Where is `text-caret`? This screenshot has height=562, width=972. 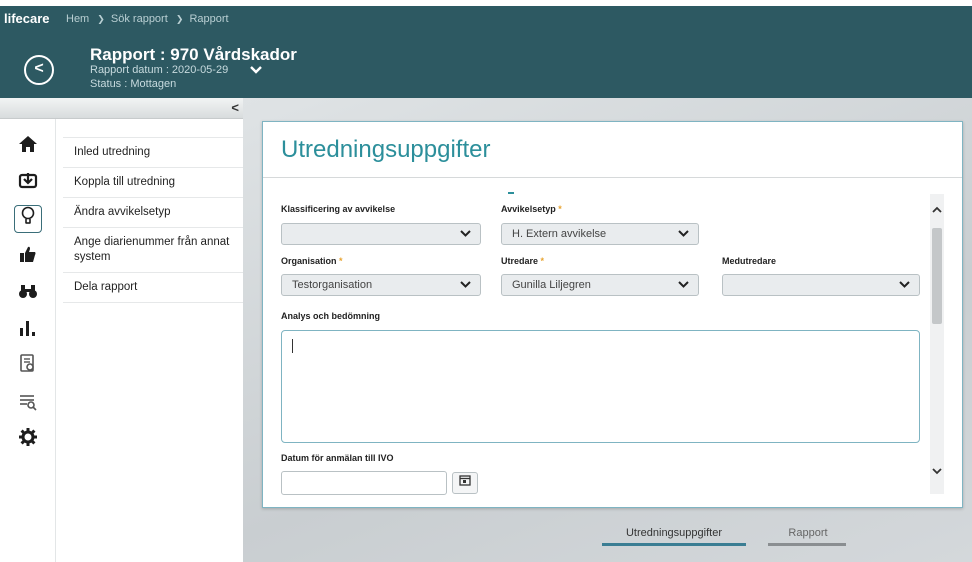
text-caret is located at coordinates (292, 346).